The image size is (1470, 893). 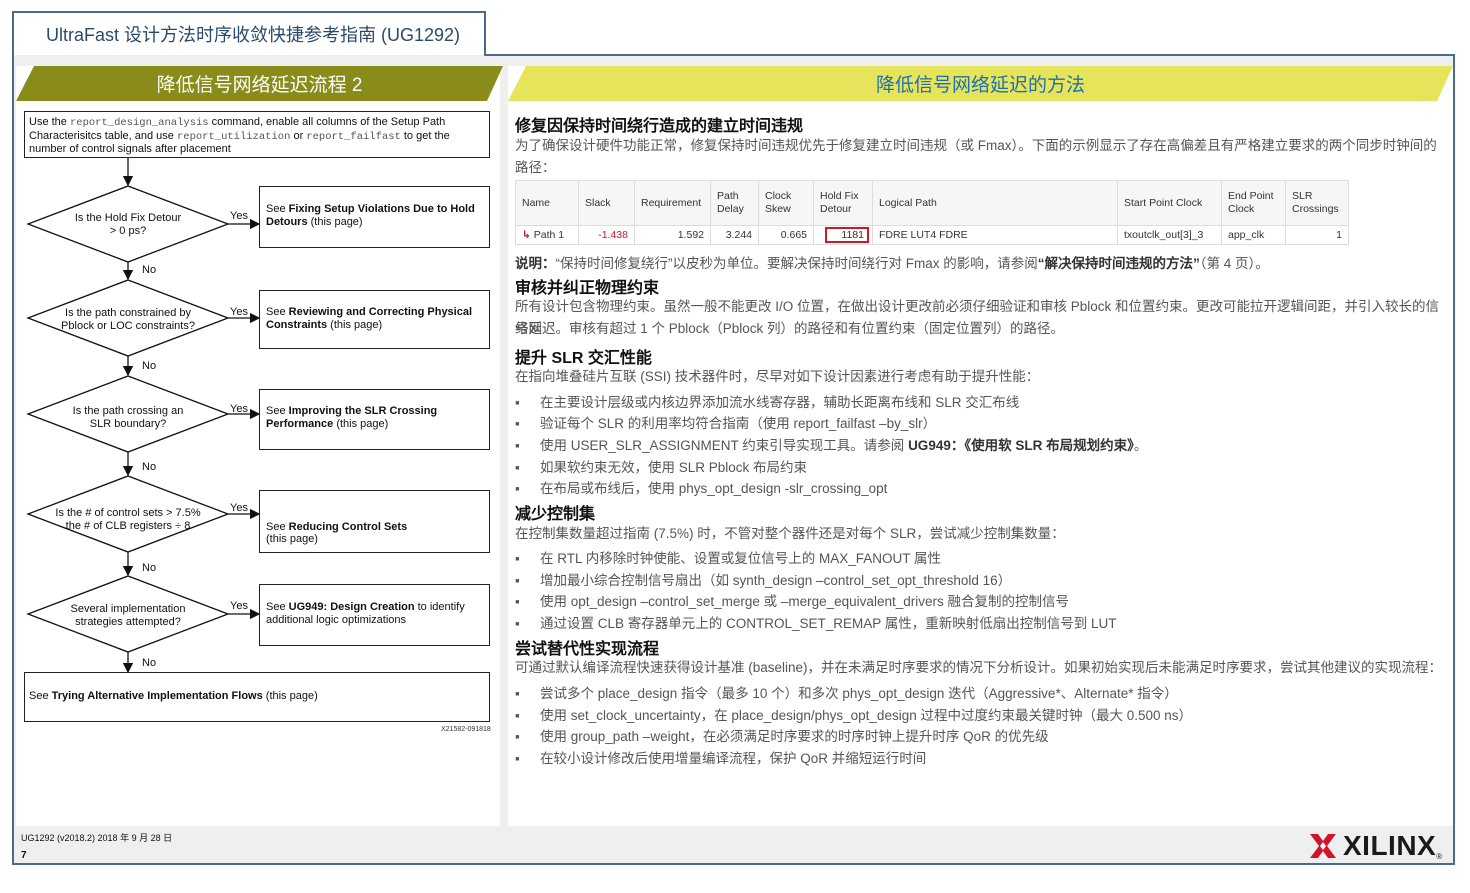 I want to click on table-header: Hold Fix Detour, so click(x=843, y=203).